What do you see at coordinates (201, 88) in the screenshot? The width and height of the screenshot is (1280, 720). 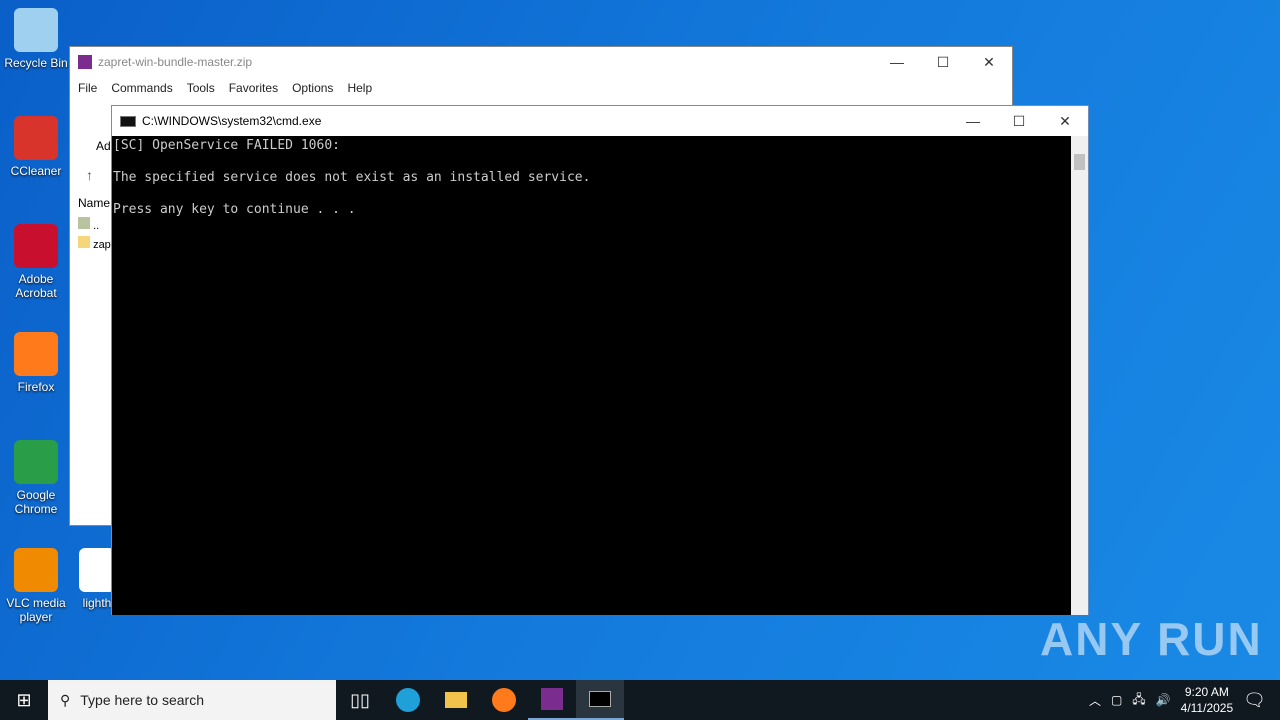 I see `menu-item: Tools` at bounding box center [201, 88].